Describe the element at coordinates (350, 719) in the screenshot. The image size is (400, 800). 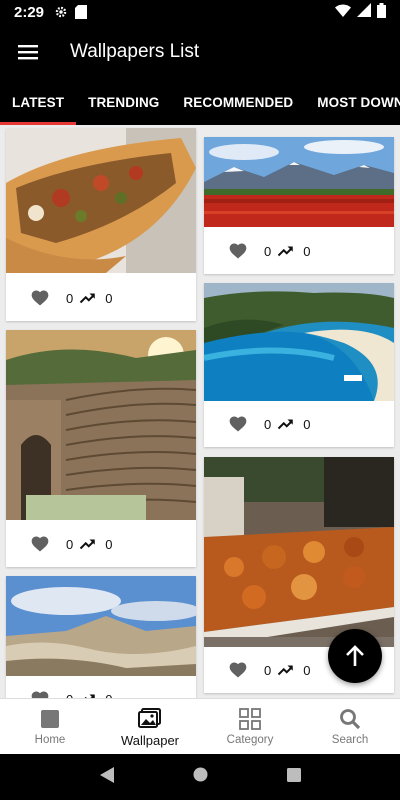
I see `search-icon` at that location.